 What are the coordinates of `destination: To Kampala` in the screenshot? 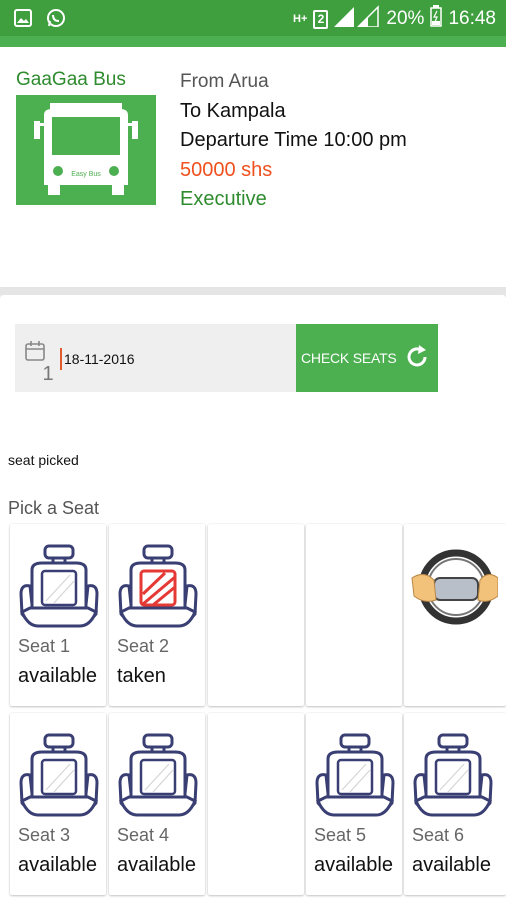 It's located at (233, 110).